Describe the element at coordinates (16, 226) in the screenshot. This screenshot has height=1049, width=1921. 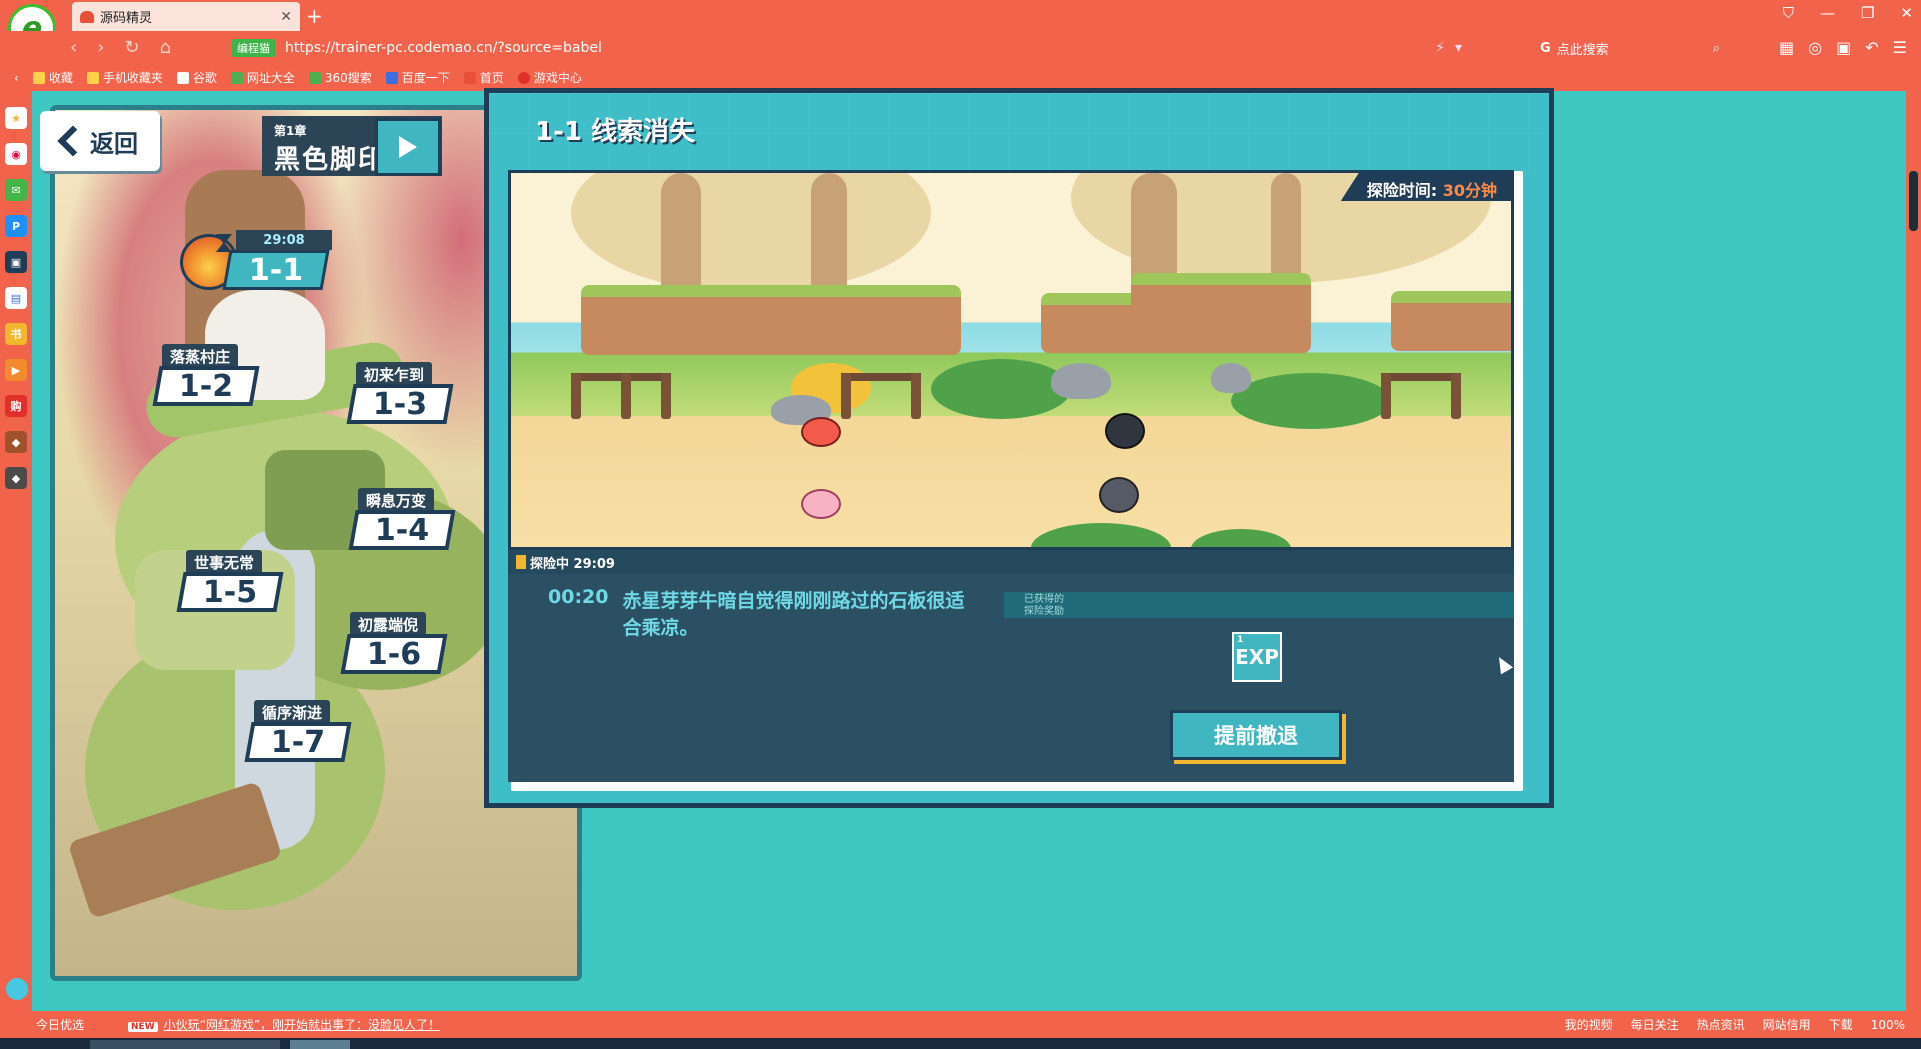
I see `p-app-icon: P` at that location.